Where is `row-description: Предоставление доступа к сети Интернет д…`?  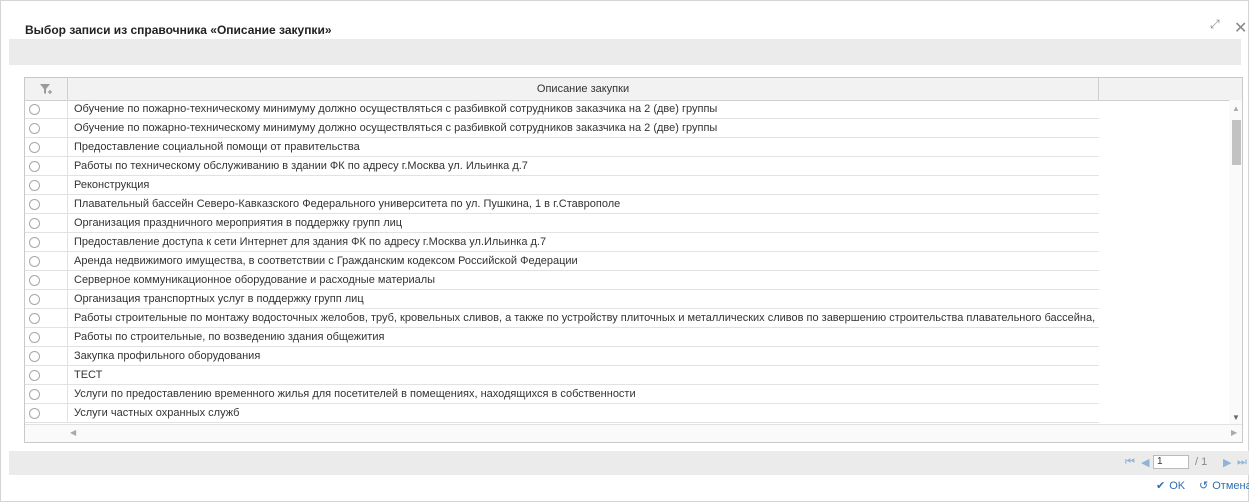 row-description: Предоставление доступа к сети Интернет д… is located at coordinates (310, 242).